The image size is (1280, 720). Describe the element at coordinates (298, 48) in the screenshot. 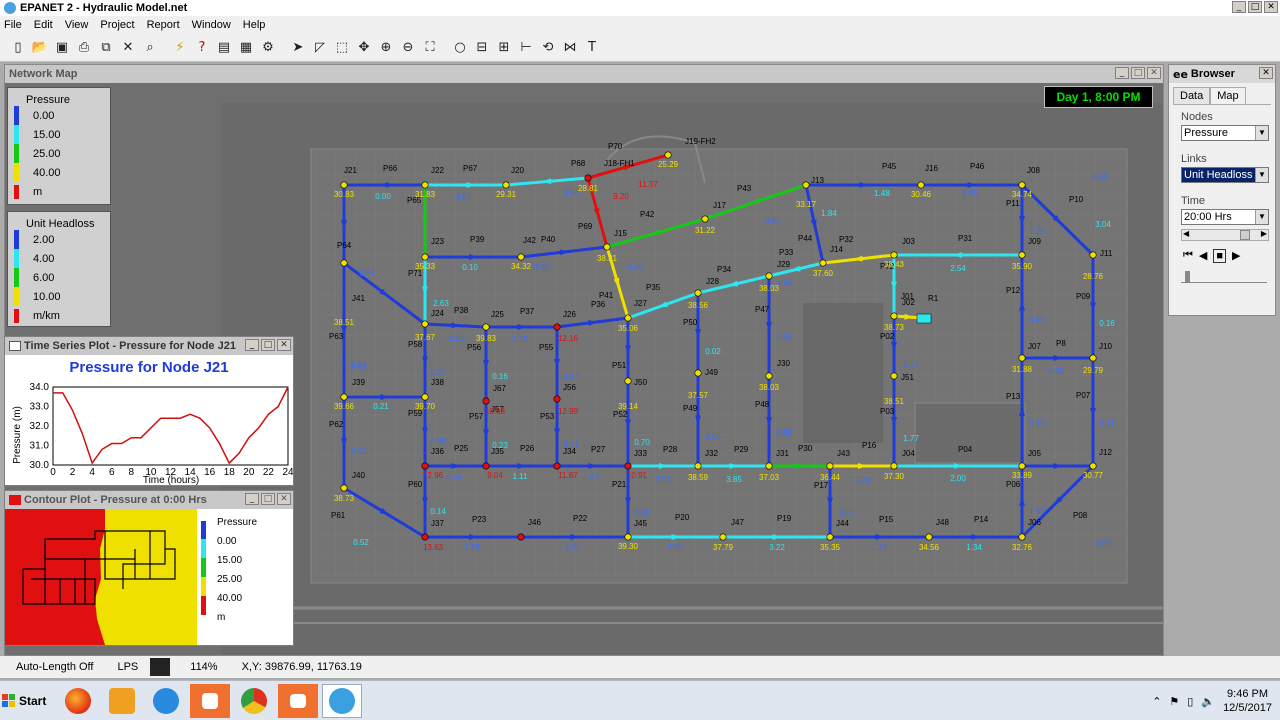

I see `select-object-icon: ➤` at that location.